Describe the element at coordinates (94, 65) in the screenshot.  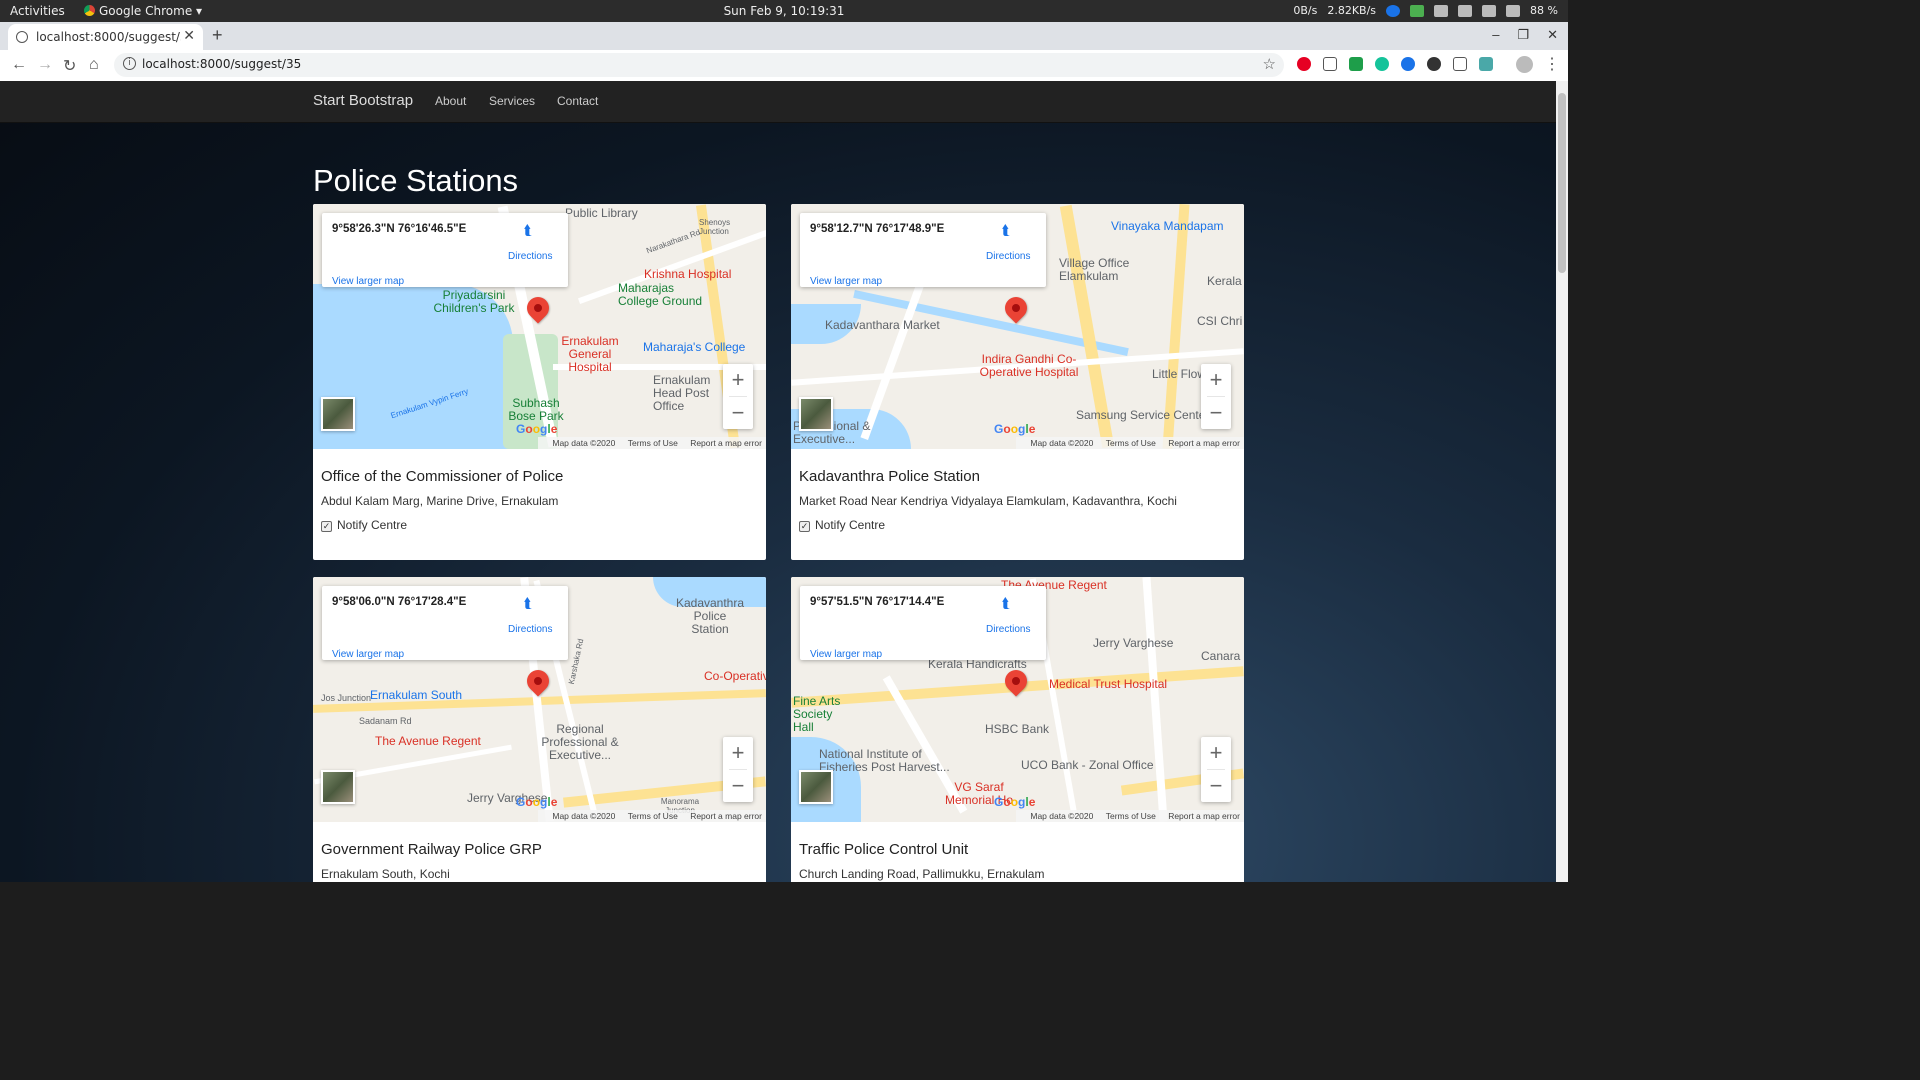
I see `home-icon: ⌂` at that location.